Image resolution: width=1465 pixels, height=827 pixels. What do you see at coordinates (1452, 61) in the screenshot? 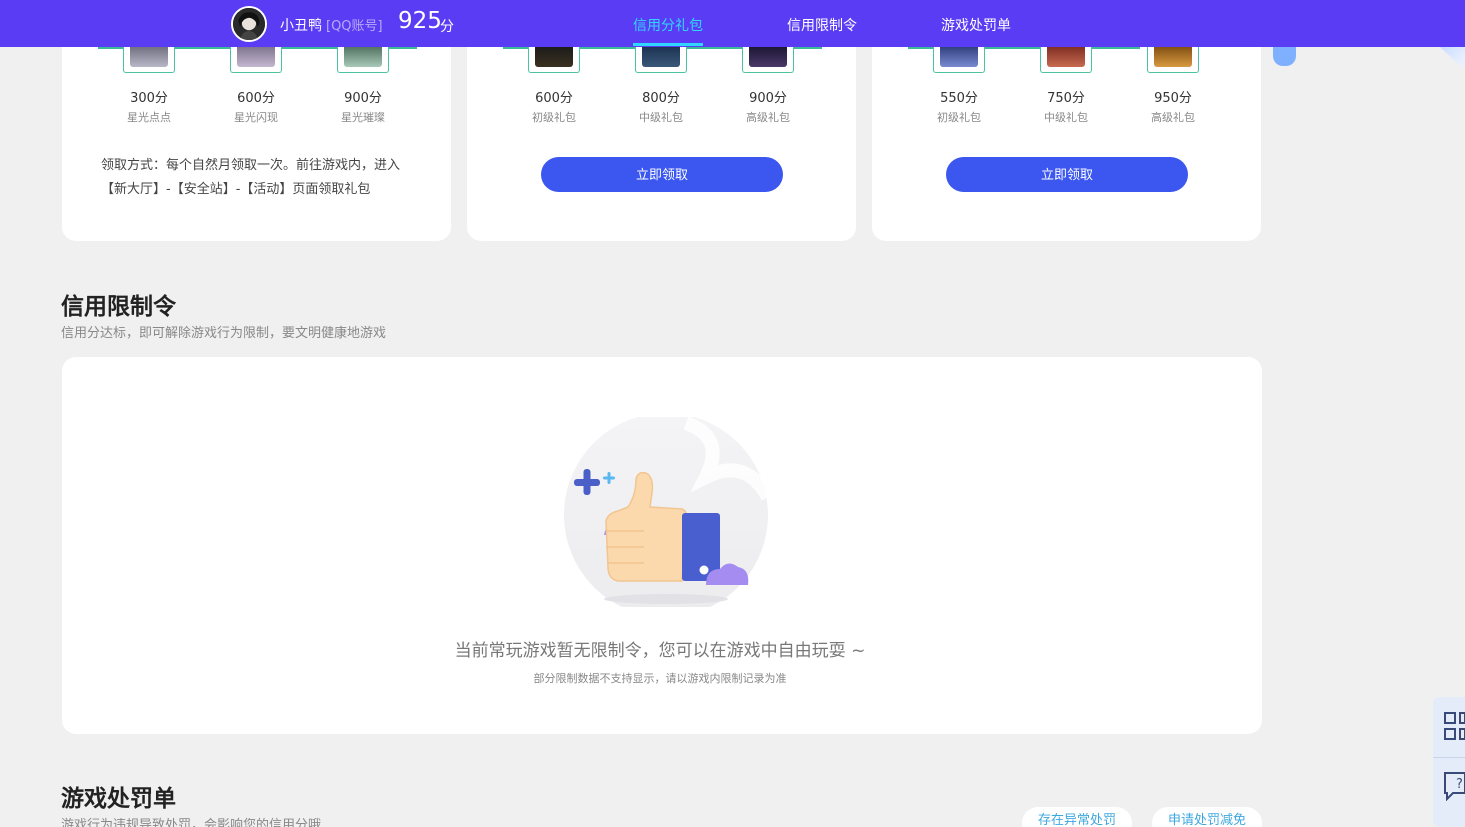
I see `corner-decoration` at bounding box center [1452, 61].